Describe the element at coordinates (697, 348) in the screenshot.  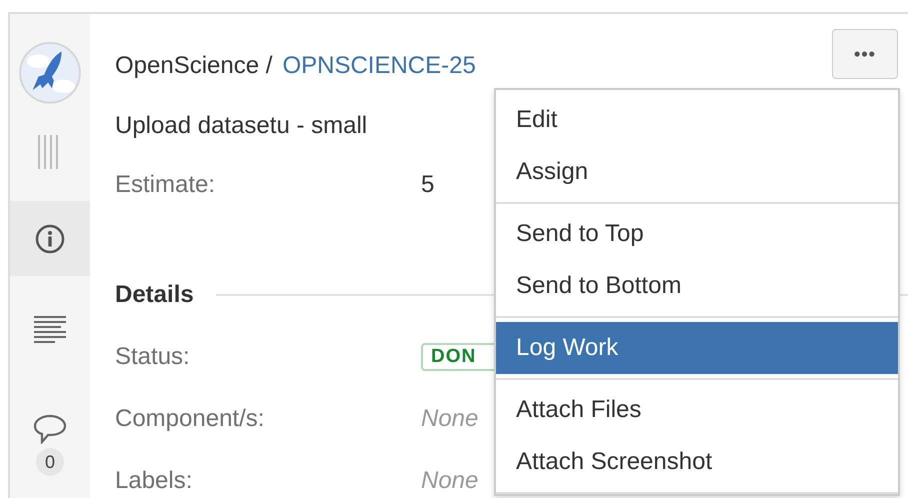
I see `menu-item: Log Work` at that location.